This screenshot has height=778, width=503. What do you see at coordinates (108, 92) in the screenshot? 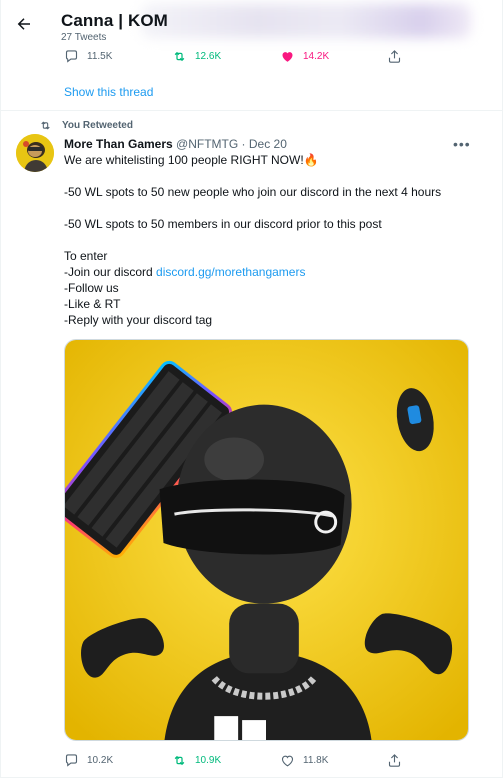
I see `show-thread-link: Show this thread` at bounding box center [108, 92].